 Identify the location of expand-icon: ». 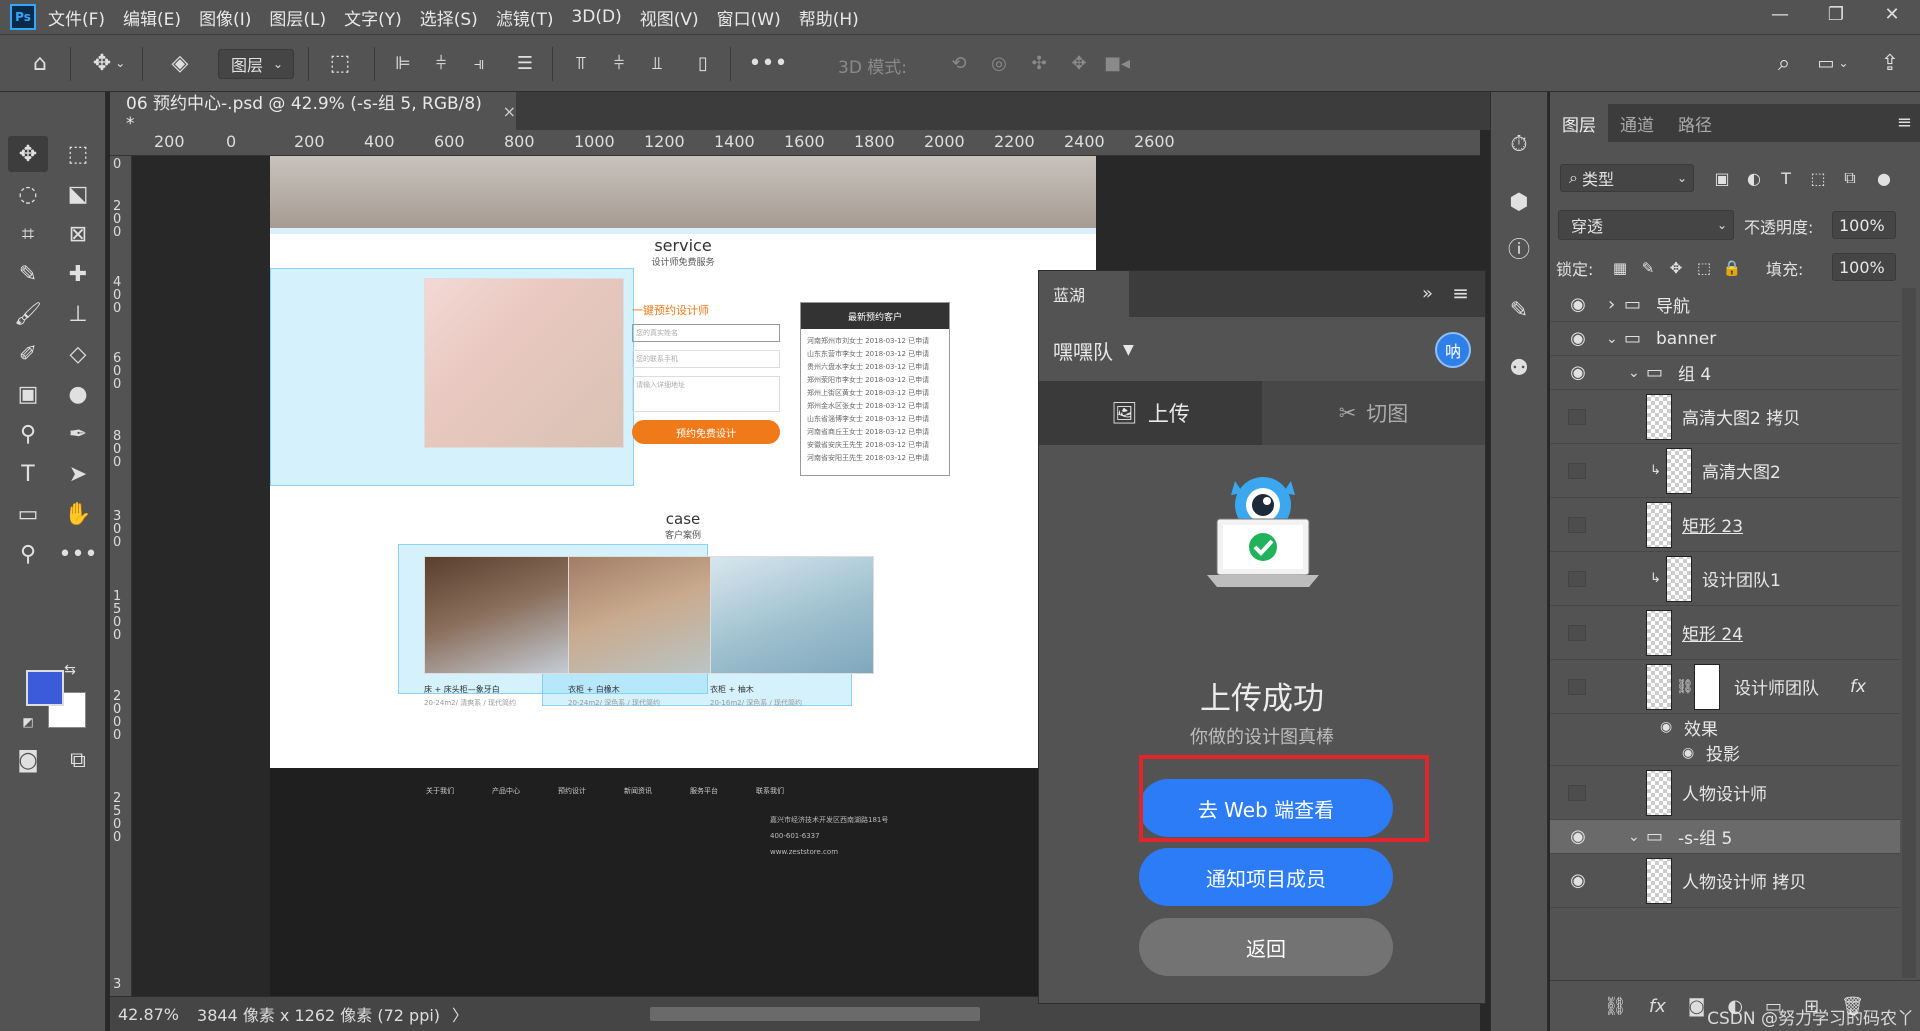
(1427, 293).